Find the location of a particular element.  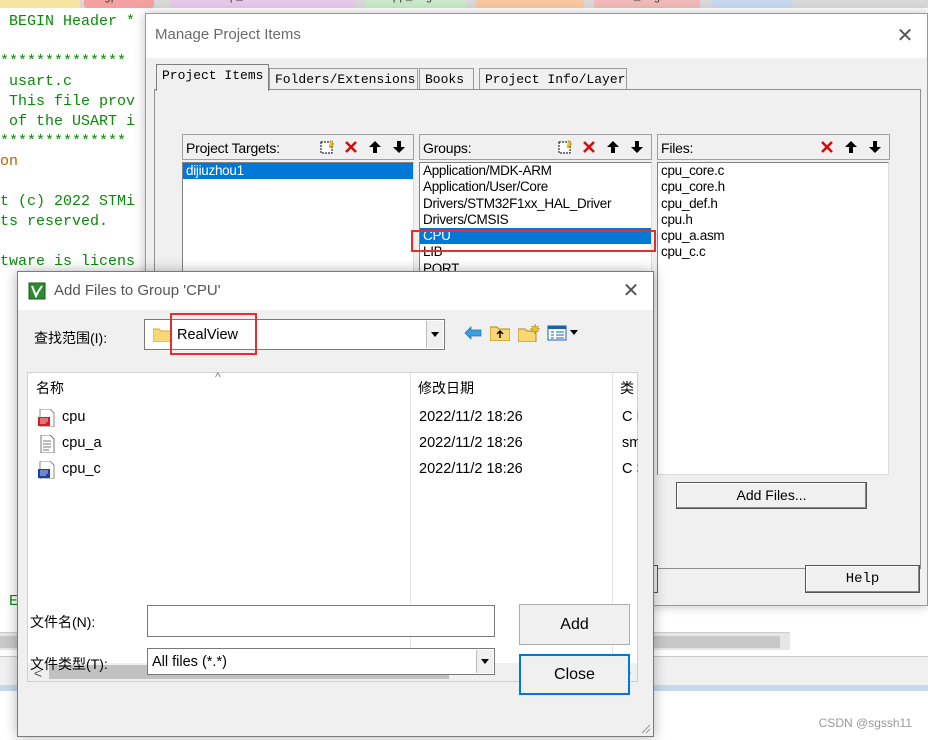

dialog-title: Add Files to Group 'CPU' is located at coordinates (137, 290).